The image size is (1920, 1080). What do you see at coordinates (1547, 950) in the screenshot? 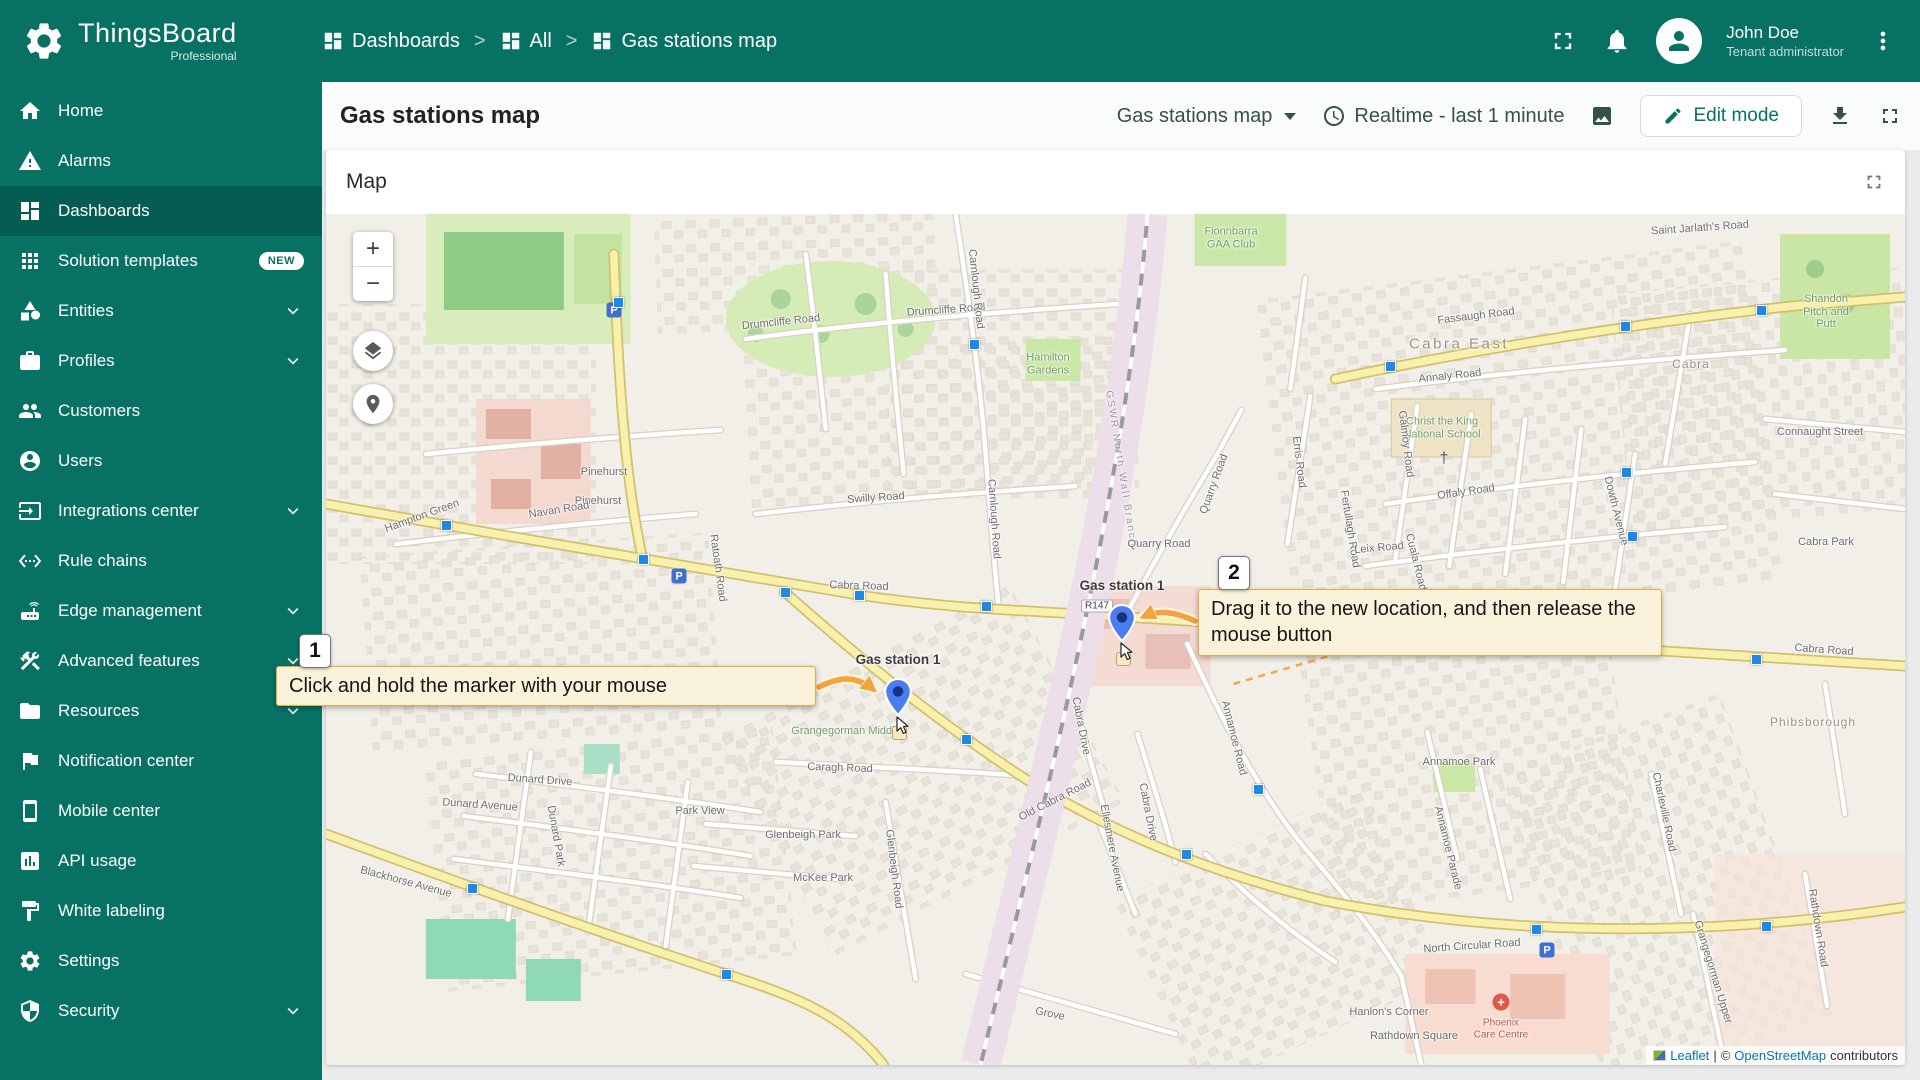
I see `map-poi-parking-icon: P` at bounding box center [1547, 950].